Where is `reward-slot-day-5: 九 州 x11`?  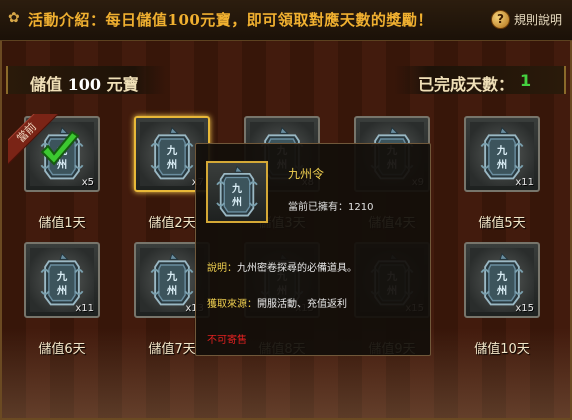
reward-slot-day-5: 九 州 x11 is located at coordinates (502, 154).